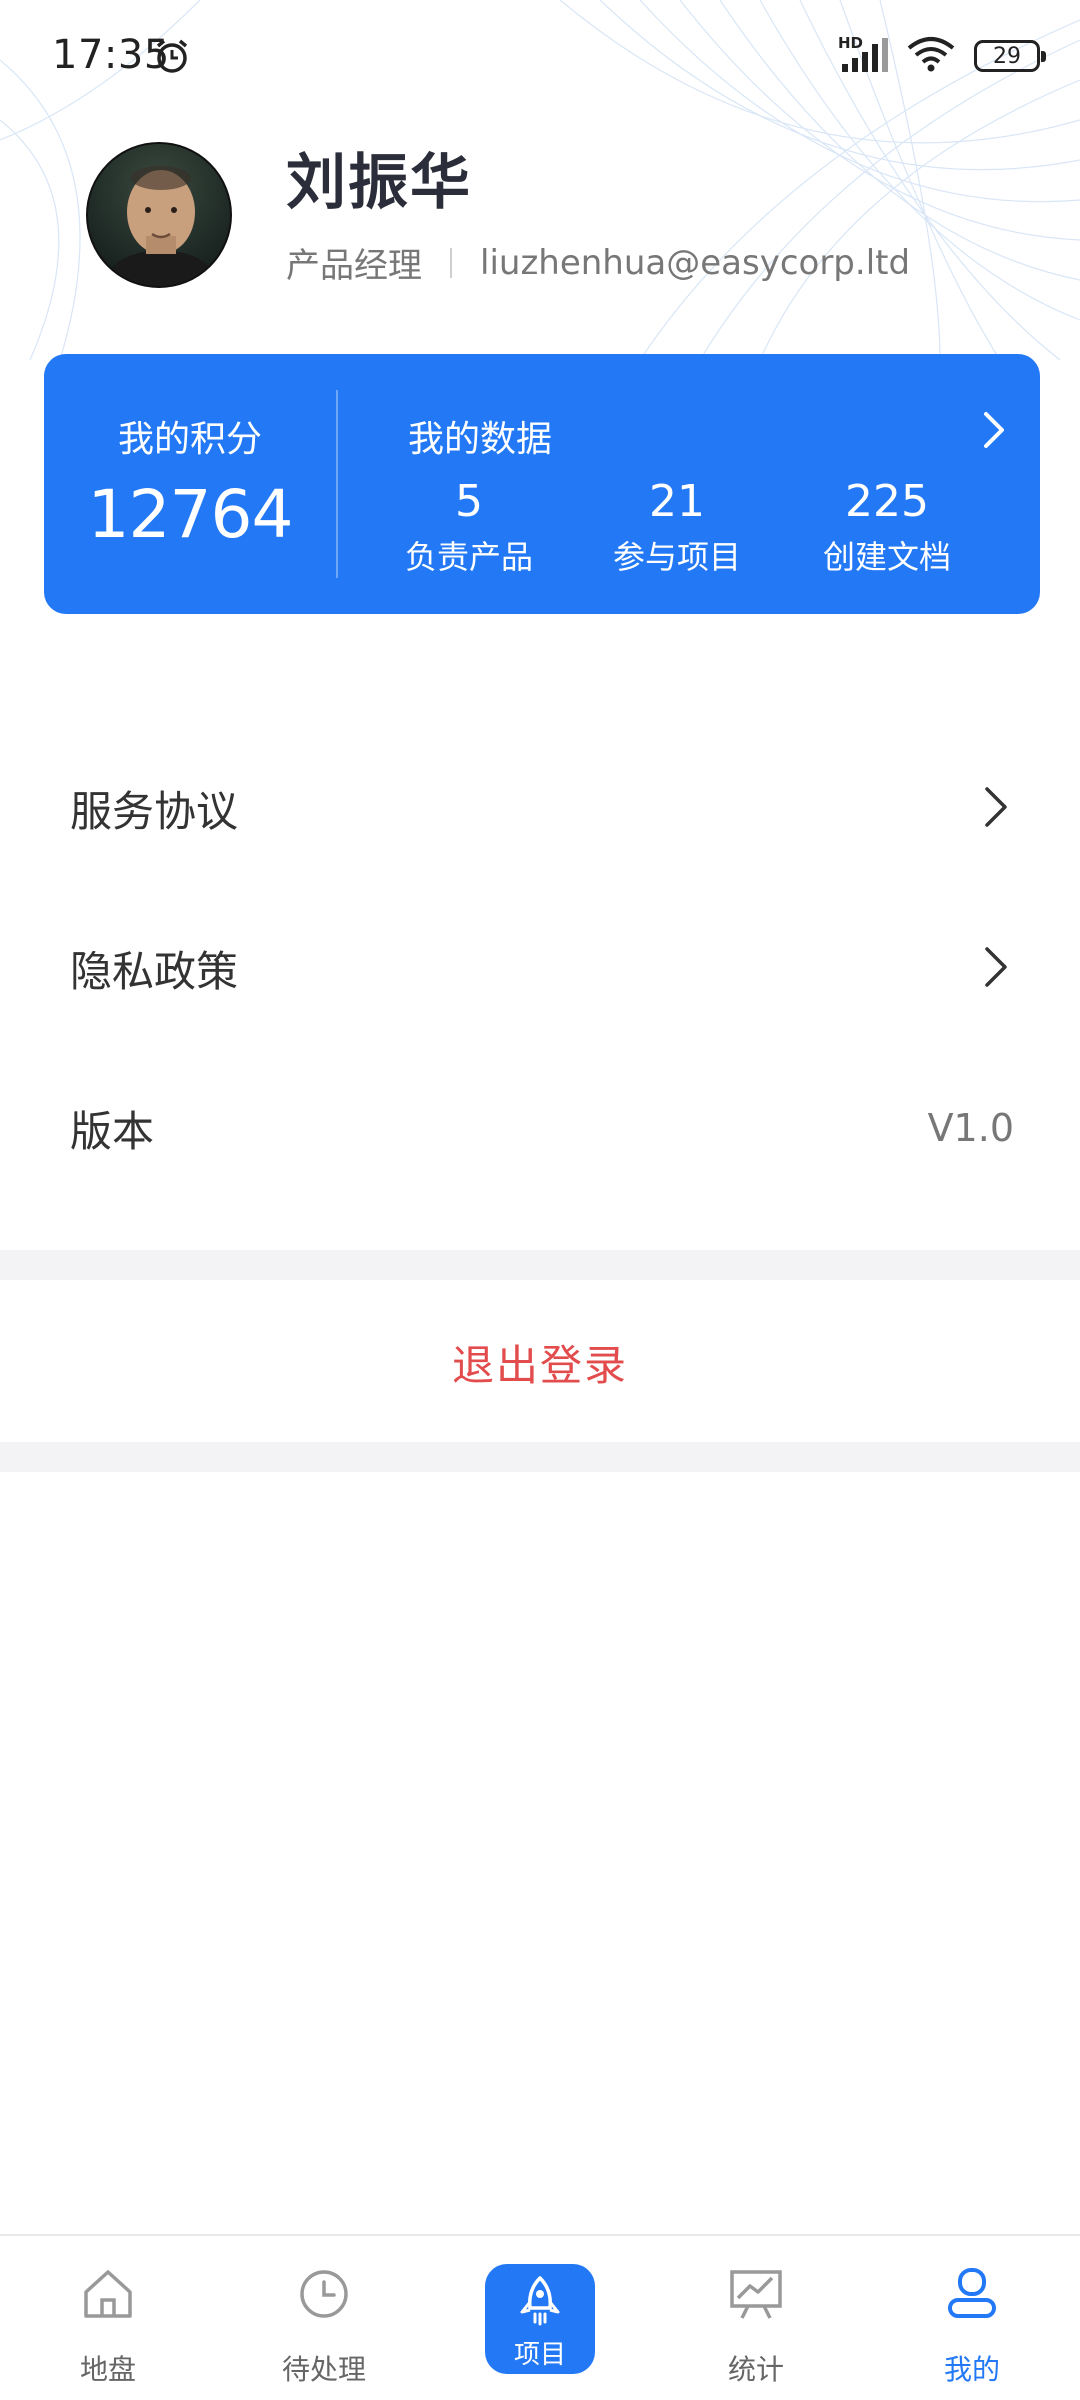  Describe the element at coordinates (172, 58) in the screenshot. I see `alarm-icon` at that location.